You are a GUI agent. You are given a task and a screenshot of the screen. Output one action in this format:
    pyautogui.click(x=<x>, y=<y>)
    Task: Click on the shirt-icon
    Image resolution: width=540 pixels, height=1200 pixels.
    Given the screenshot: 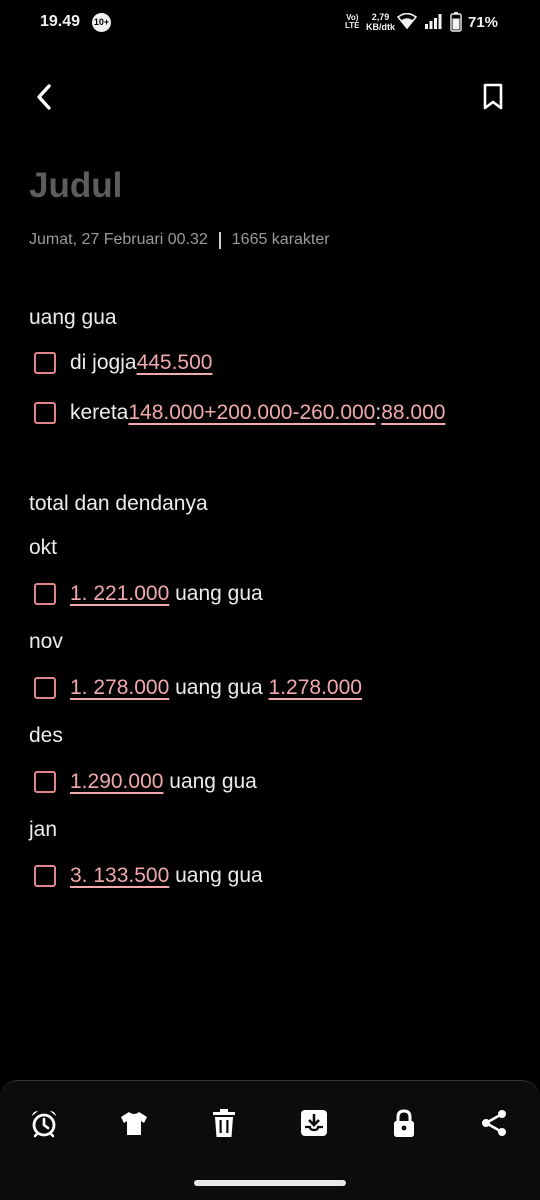 What is the action you would take?
    pyautogui.click(x=134, y=1125)
    